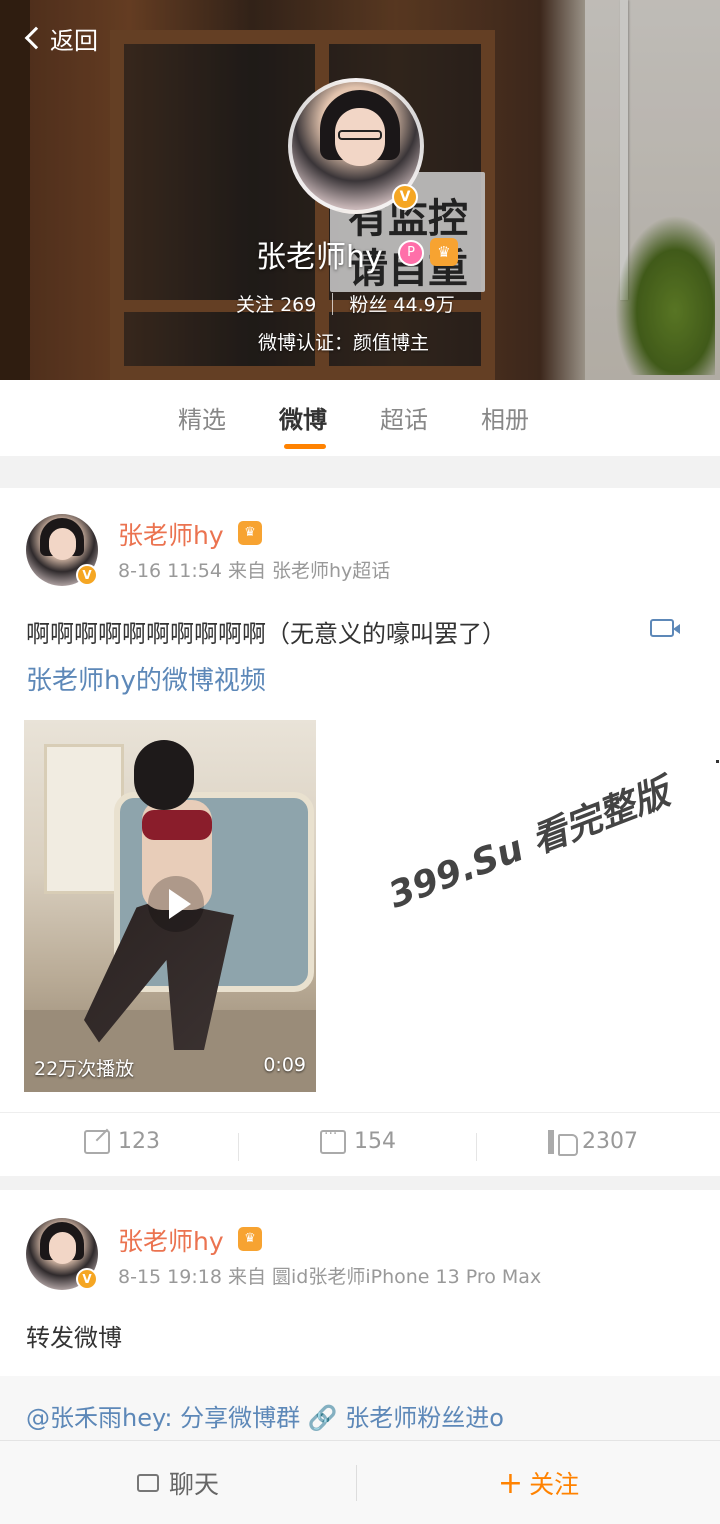  I want to click on chat-bubble-icon, so click(147, 1483).